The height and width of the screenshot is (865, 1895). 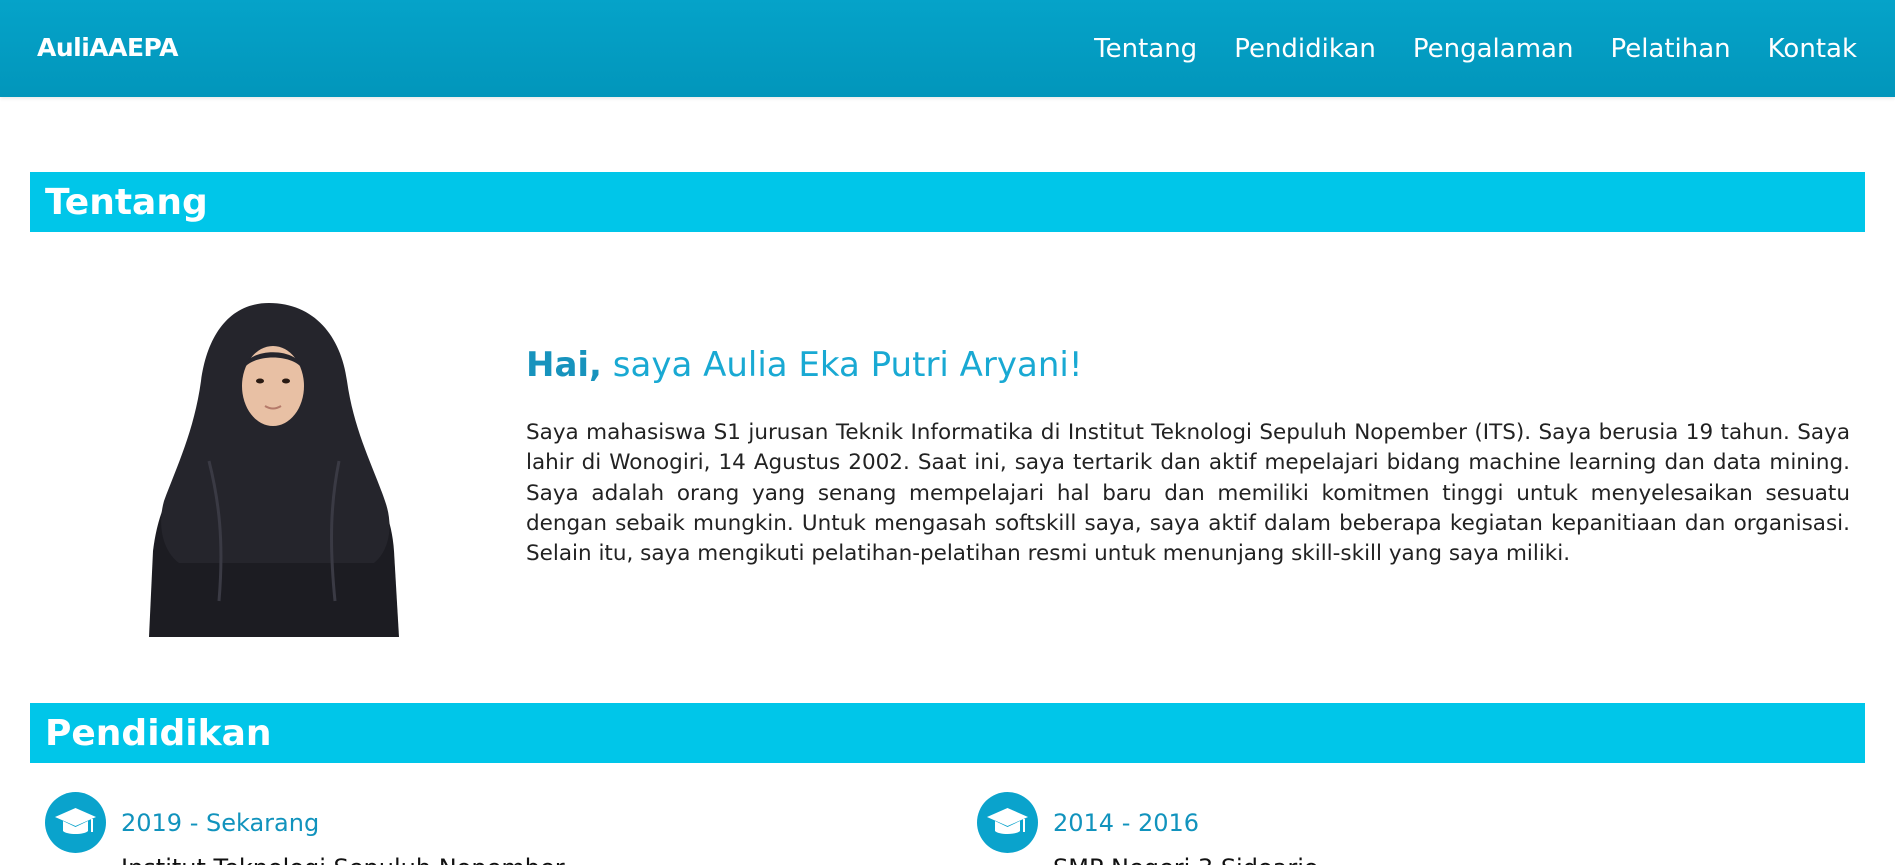 I want to click on brand-logo: AuliAAEPA, so click(x=107, y=47).